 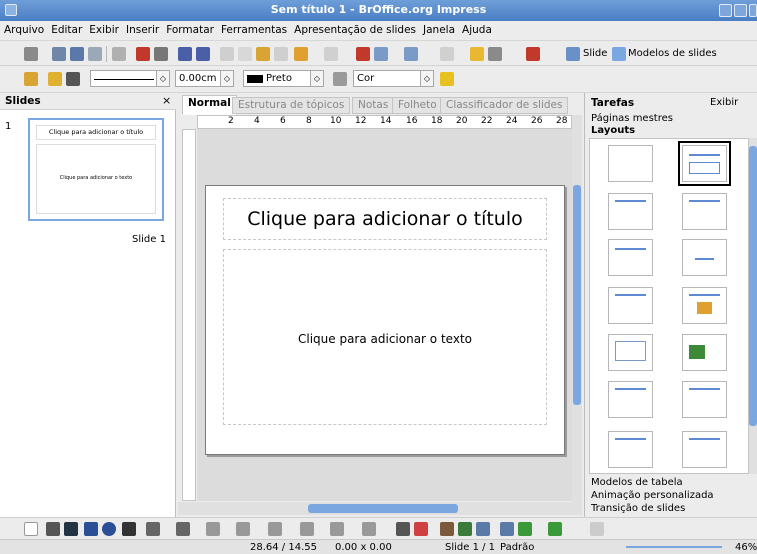 What do you see at coordinates (704, 257) in the screenshot?
I see `layout-centered-text` at bounding box center [704, 257].